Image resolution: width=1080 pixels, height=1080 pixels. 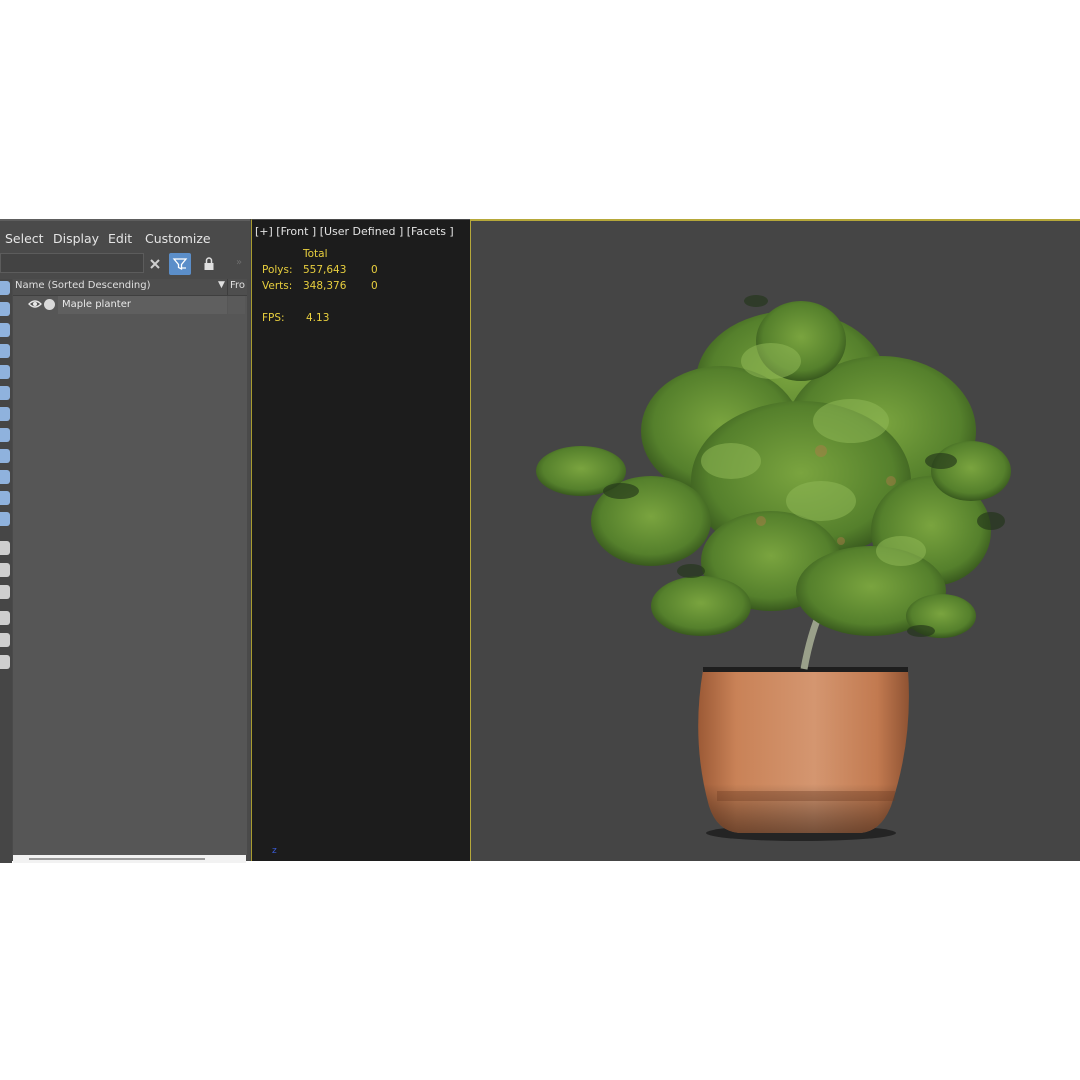 What do you see at coordinates (236, 305) in the screenshot?
I see `row-frozen-cell` at bounding box center [236, 305].